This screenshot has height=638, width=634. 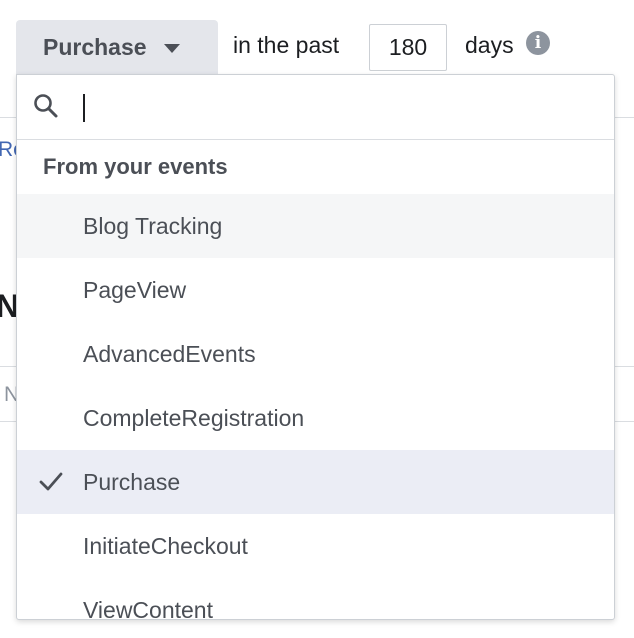 What do you see at coordinates (315, 418) in the screenshot?
I see `option-completeregistration: CompleteRegistration` at bounding box center [315, 418].